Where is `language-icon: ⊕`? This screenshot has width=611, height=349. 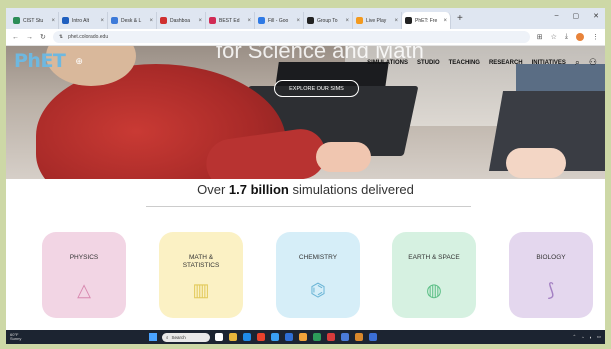
language-icon: ⊕ is located at coordinates (79, 61).